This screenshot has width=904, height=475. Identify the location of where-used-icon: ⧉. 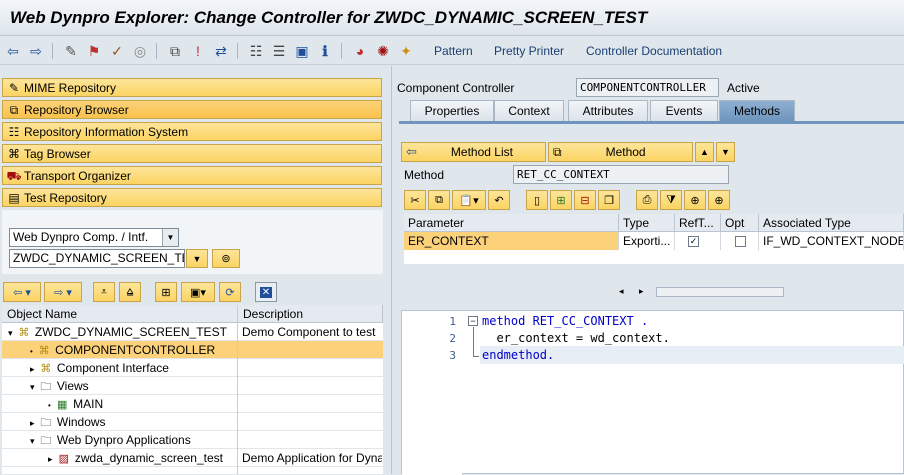
(175, 51).